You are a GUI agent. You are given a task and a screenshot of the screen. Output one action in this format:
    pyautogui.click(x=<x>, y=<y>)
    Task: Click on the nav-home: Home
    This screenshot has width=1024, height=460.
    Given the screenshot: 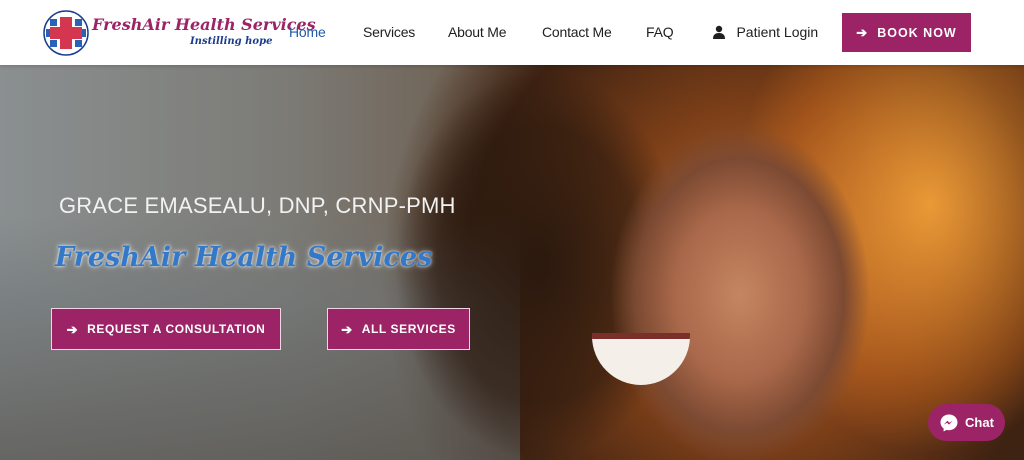 What is the action you would take?
    pyautogui.click(x=307, y=32)
    